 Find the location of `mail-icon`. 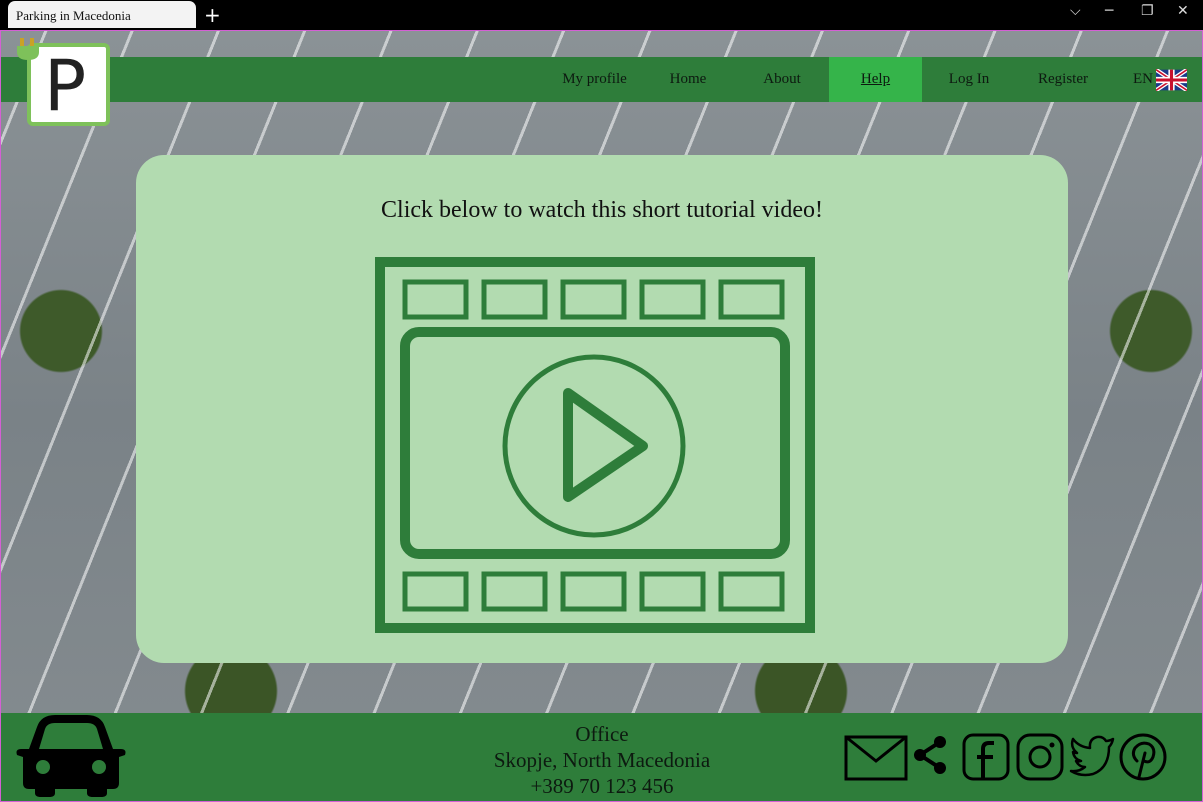

mail-icon is located at coordinates (876, 758).